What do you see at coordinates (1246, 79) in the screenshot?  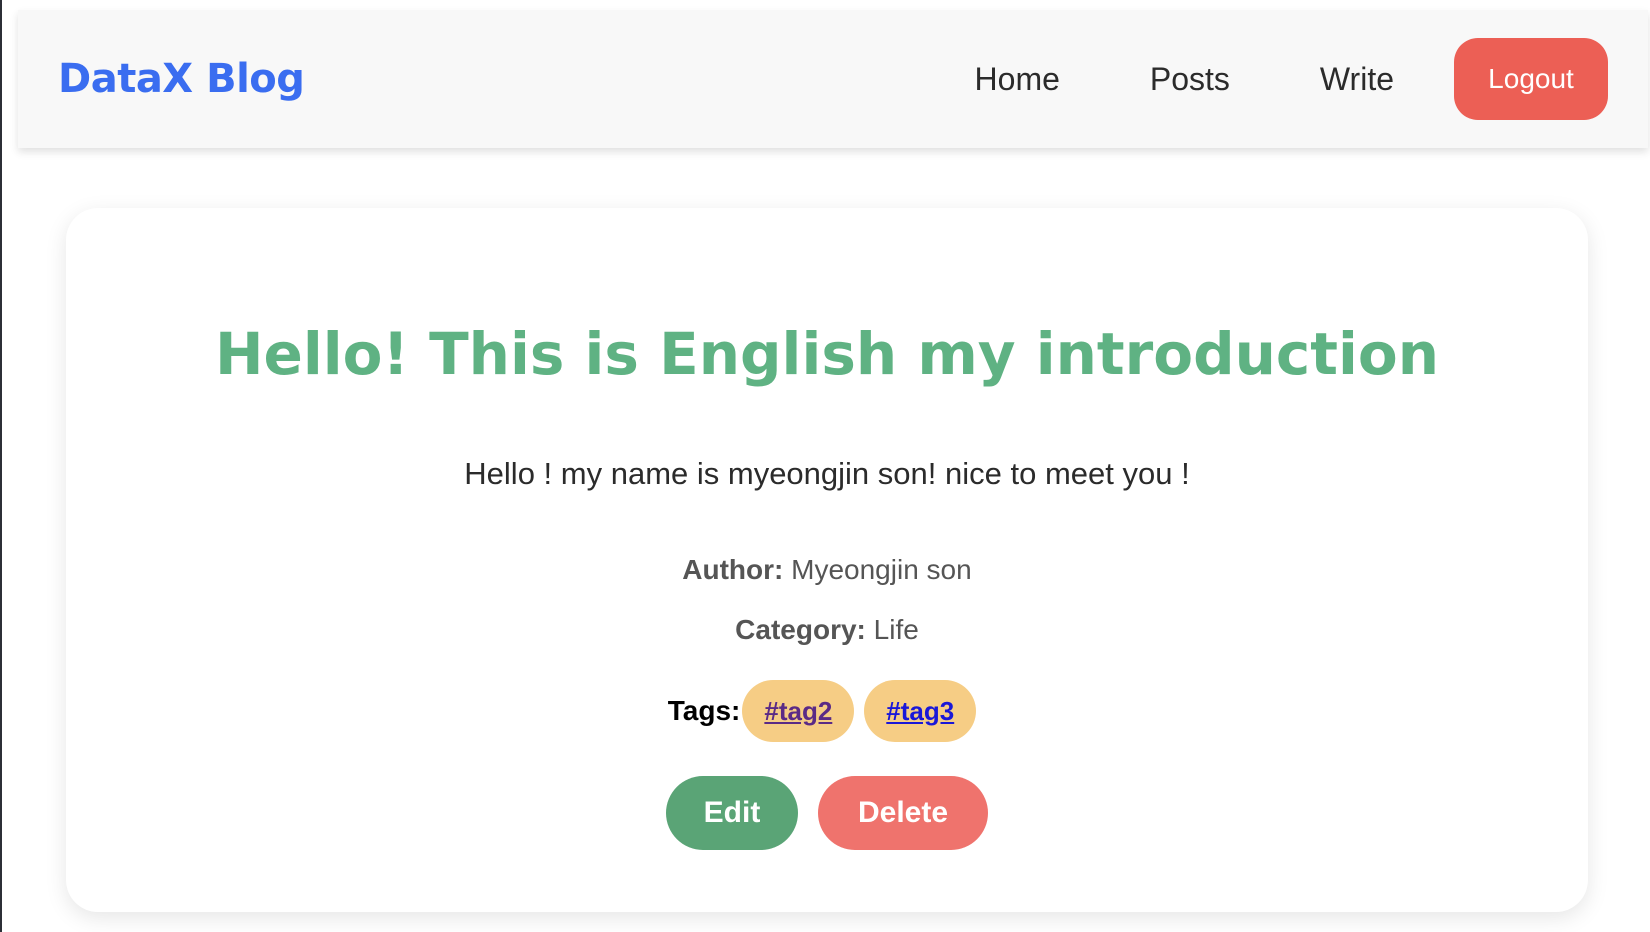 I see `nav-links: Home Posts Write Logout` at bounding box center [1246, 79].